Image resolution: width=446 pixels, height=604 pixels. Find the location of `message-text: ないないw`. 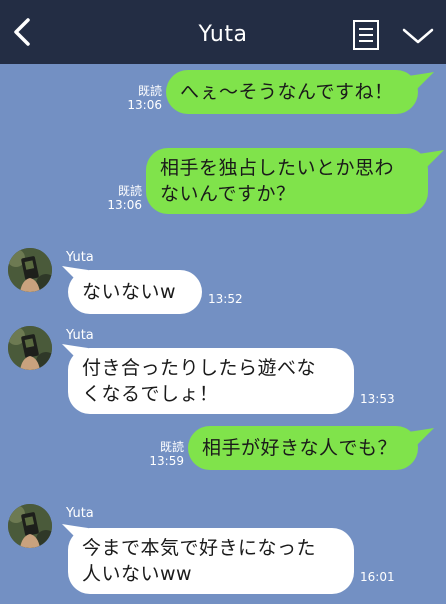

message-text: ないないw is located at coordinates (129, 292).